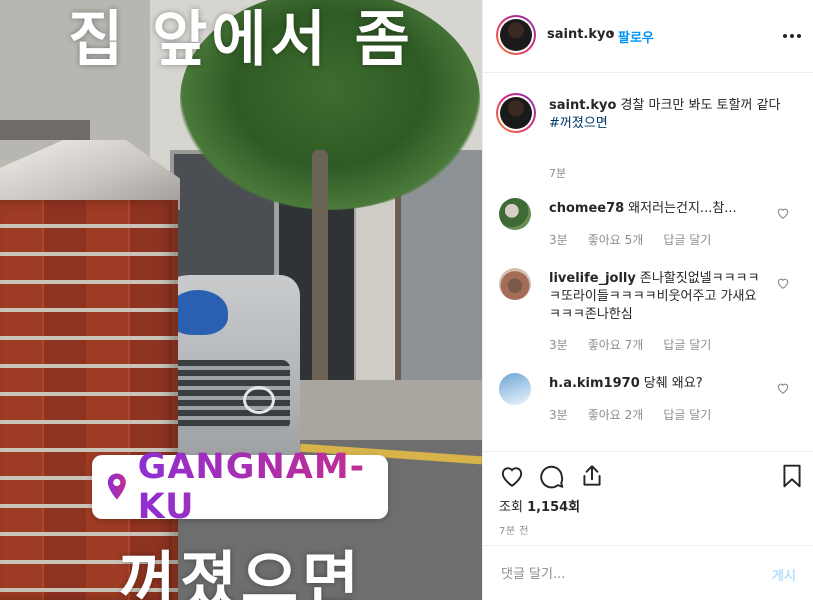 This screenshot has width=813, height=601. I want to click on car-logo, so click(259, 400).